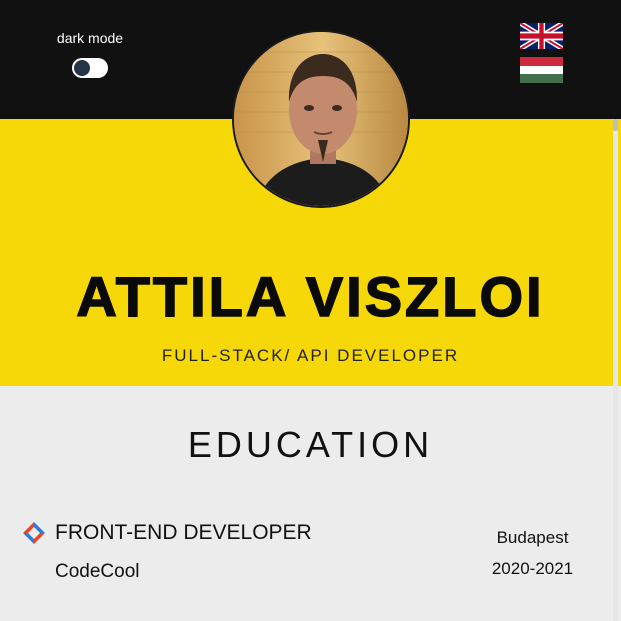 The image size is (621, 621). What do you see at coordinates (310, 296) in the screenshot?
I see `profile-name: ATTILA VISZLOI` at bounding box center [310, 296].